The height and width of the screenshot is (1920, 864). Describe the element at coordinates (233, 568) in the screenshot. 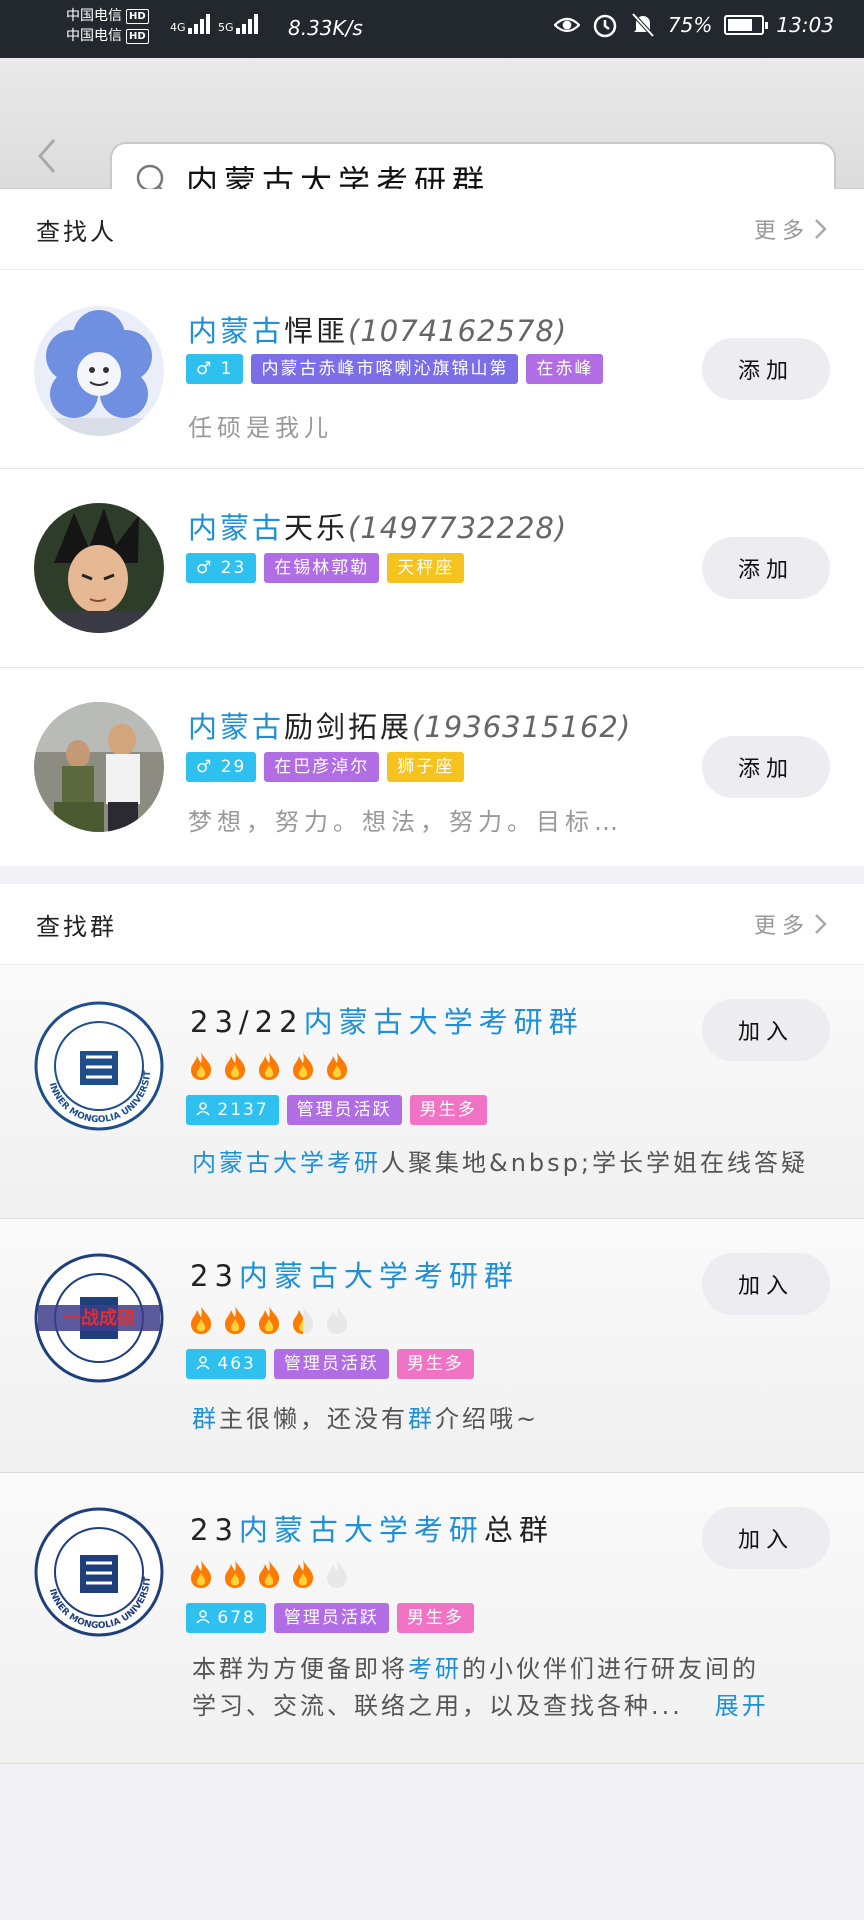

I see `age-value: 23` at that location.